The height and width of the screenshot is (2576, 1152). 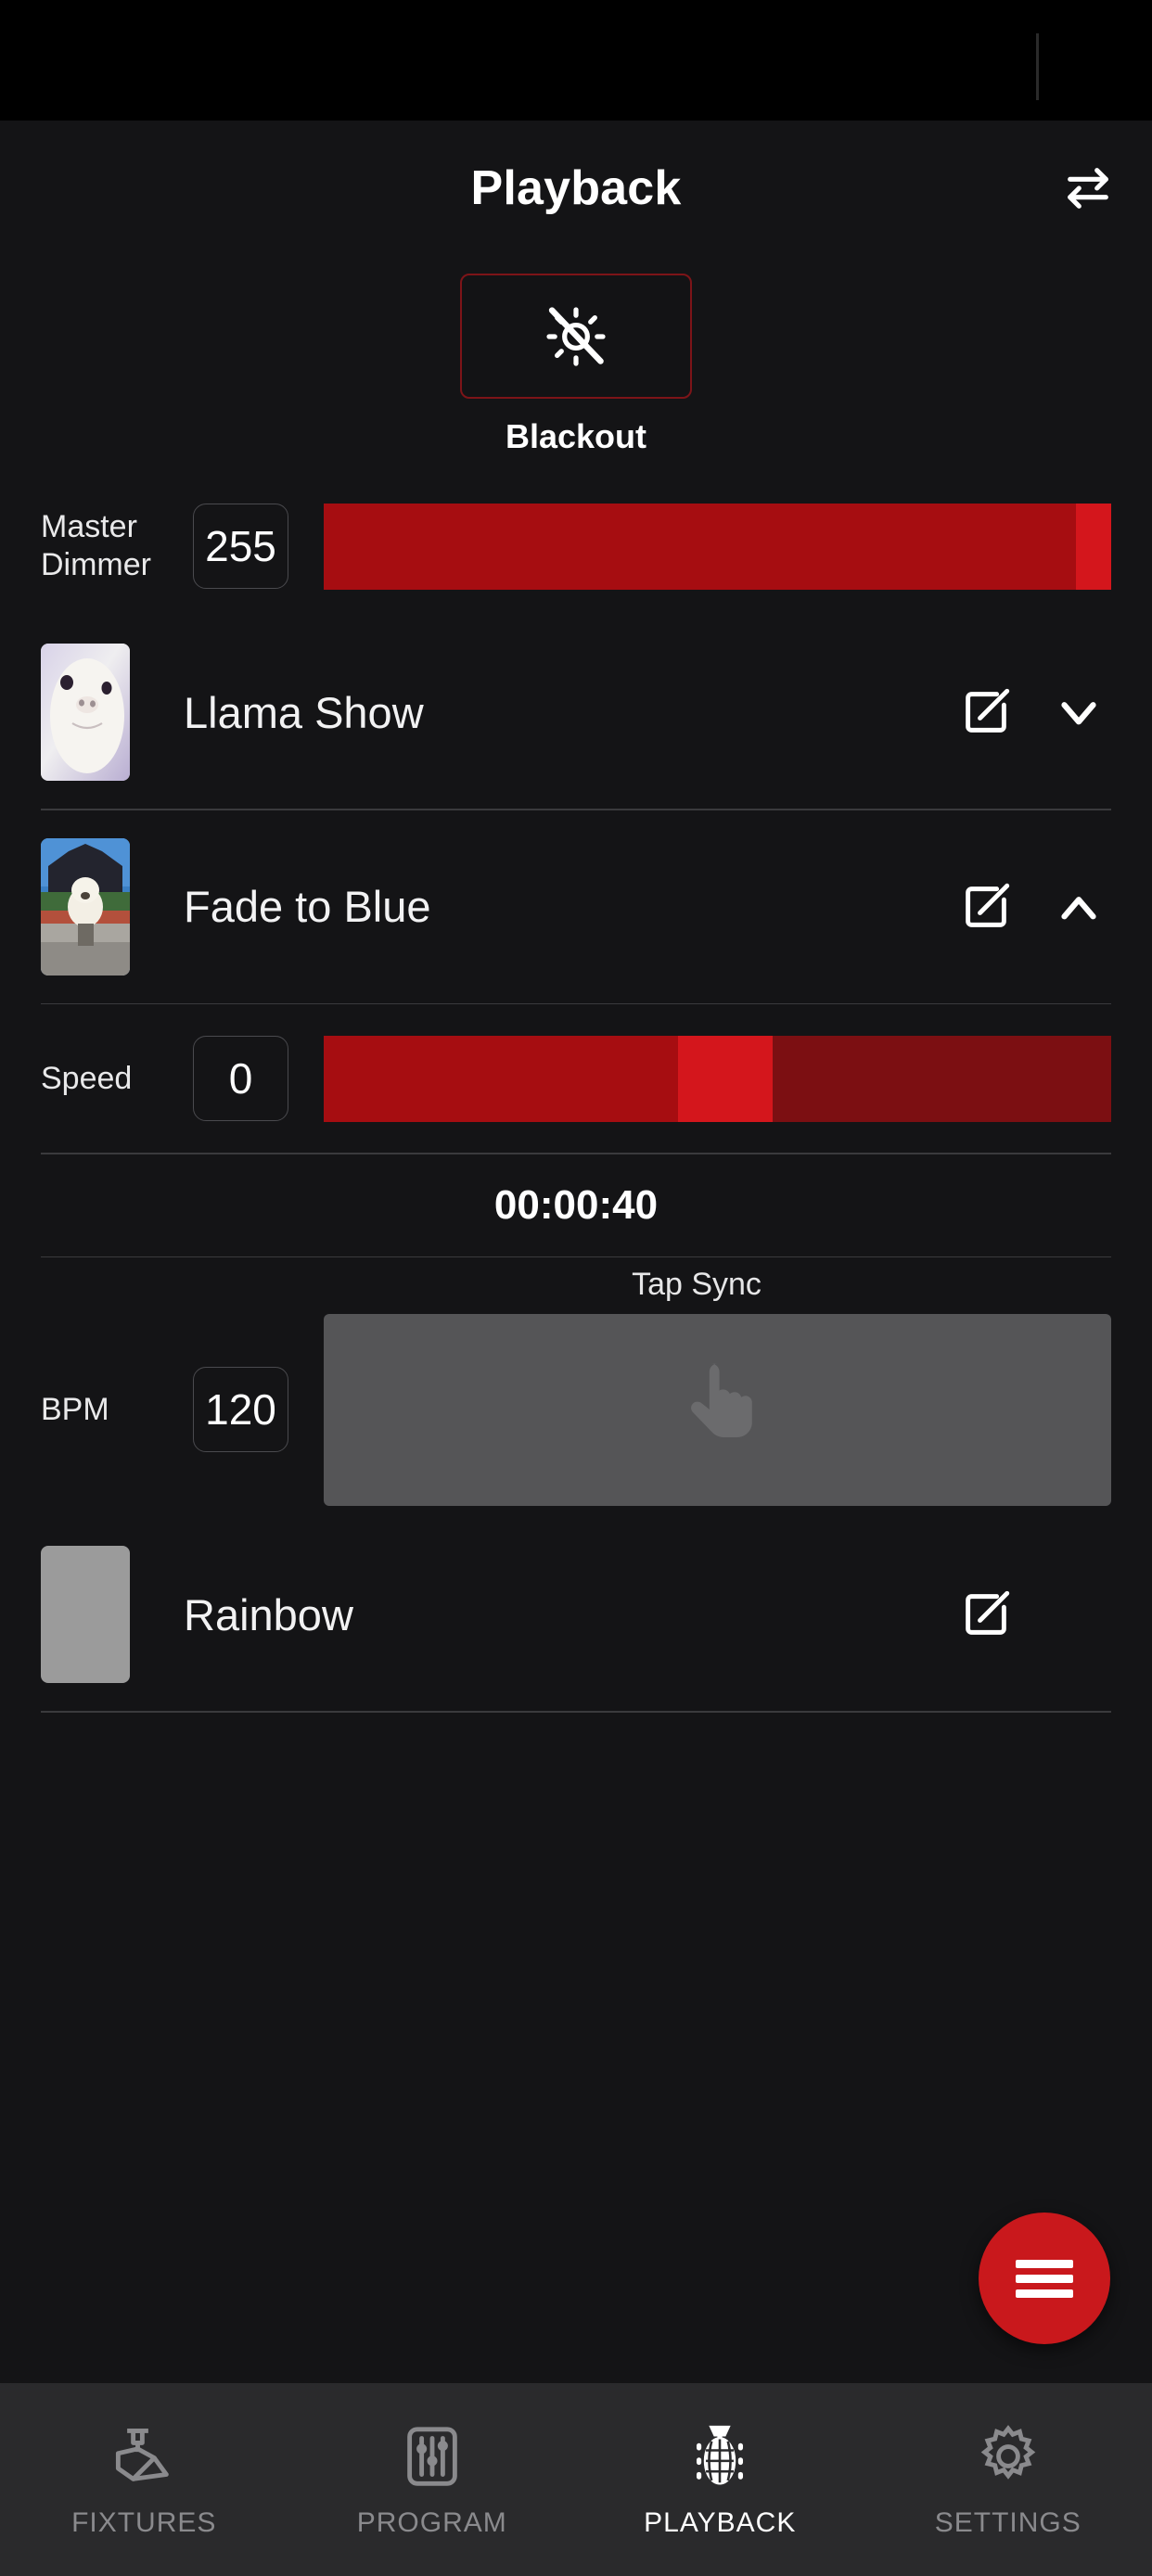 I want to click on disco-ball-icon, so click(x=720, y=2455).